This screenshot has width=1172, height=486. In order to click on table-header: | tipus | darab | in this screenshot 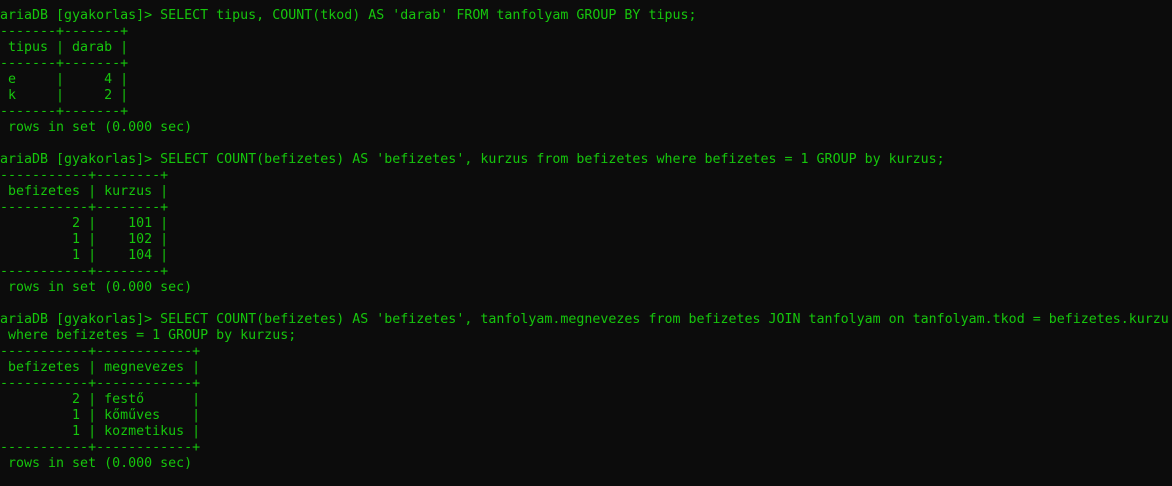, I will do `click(64, 47)`.